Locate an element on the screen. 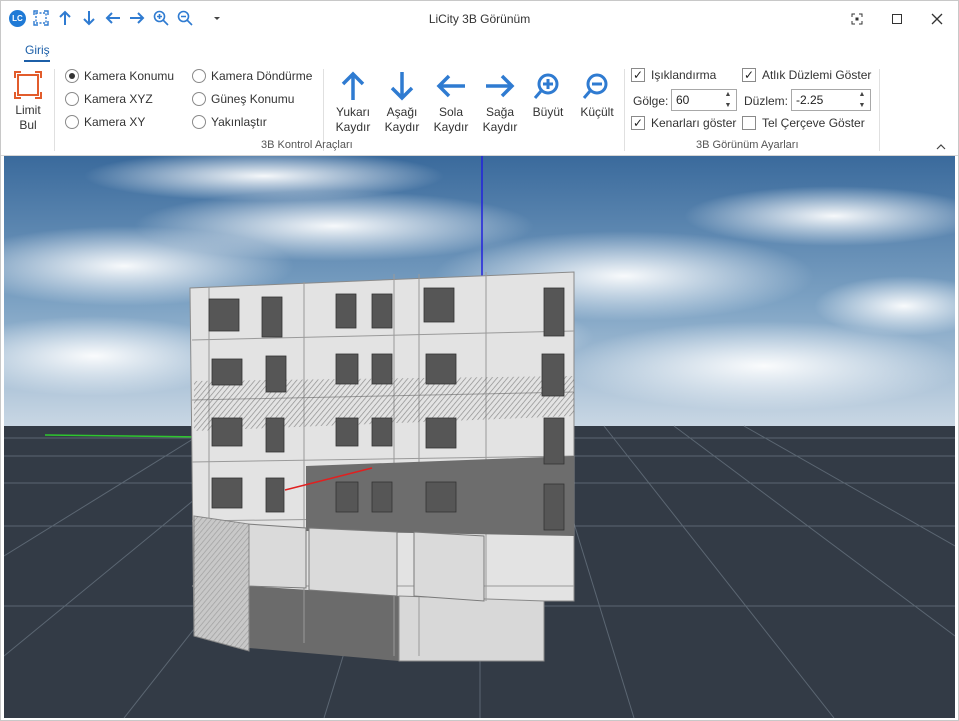 This screenshot has height=721, width=959. radio-kamera-xy: Kamera XY is located at coordinates (105, 122).